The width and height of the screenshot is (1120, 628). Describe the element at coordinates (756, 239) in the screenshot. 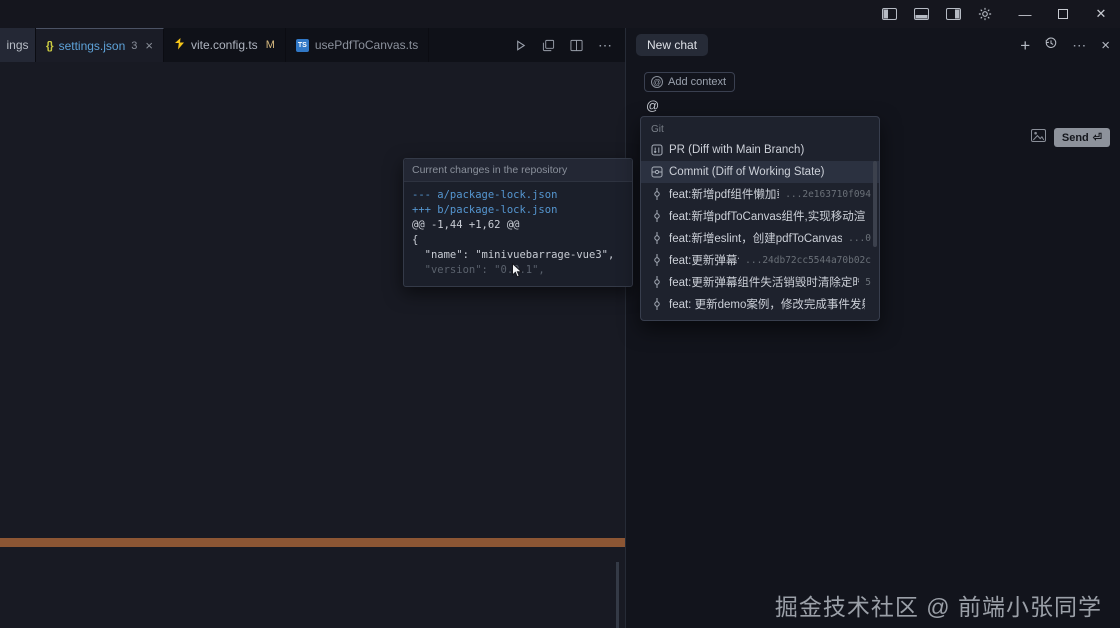

I see `dropdown-item-label: feat:新增eslint，创建pdfToCanvas组件` at that location.